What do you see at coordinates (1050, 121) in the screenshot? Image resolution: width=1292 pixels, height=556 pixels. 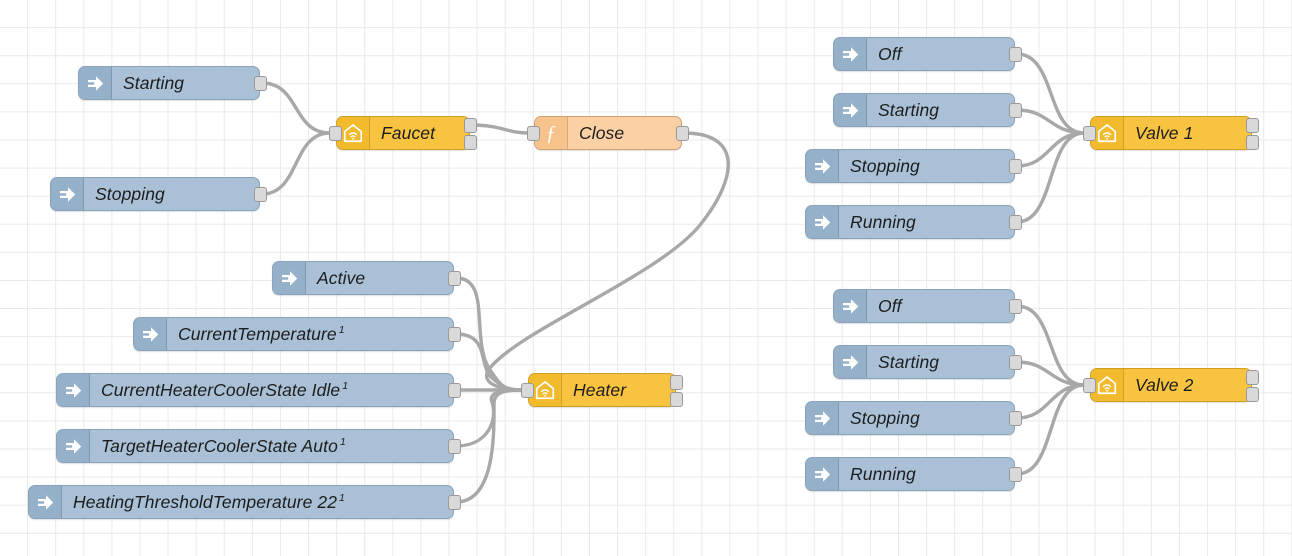 I see `wire-n_starting_2-to-n_valve1` at bounding box center [1050, 121].